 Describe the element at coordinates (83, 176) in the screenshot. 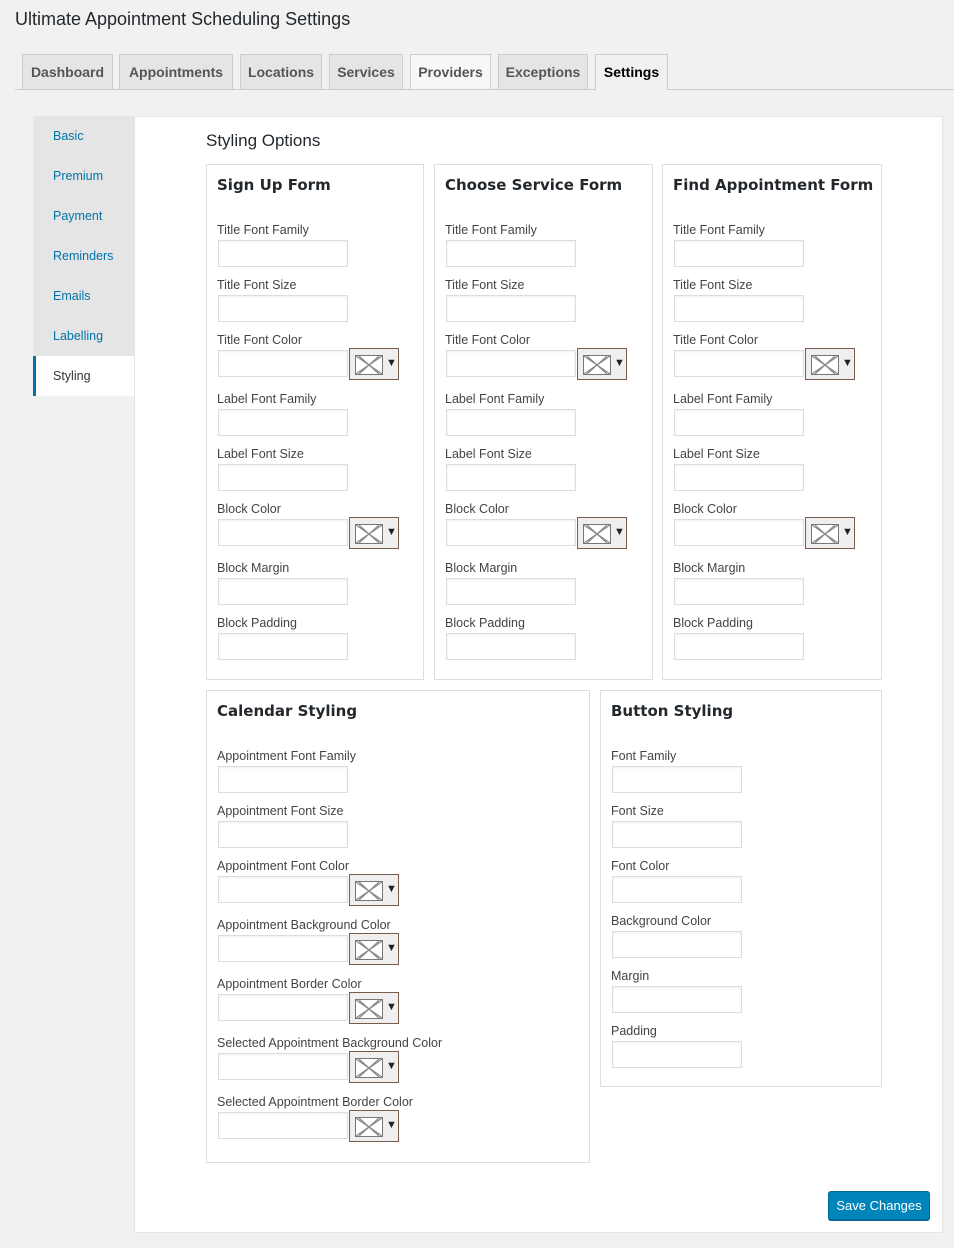

I see `sidebar-item-premium: Premium` at that location.